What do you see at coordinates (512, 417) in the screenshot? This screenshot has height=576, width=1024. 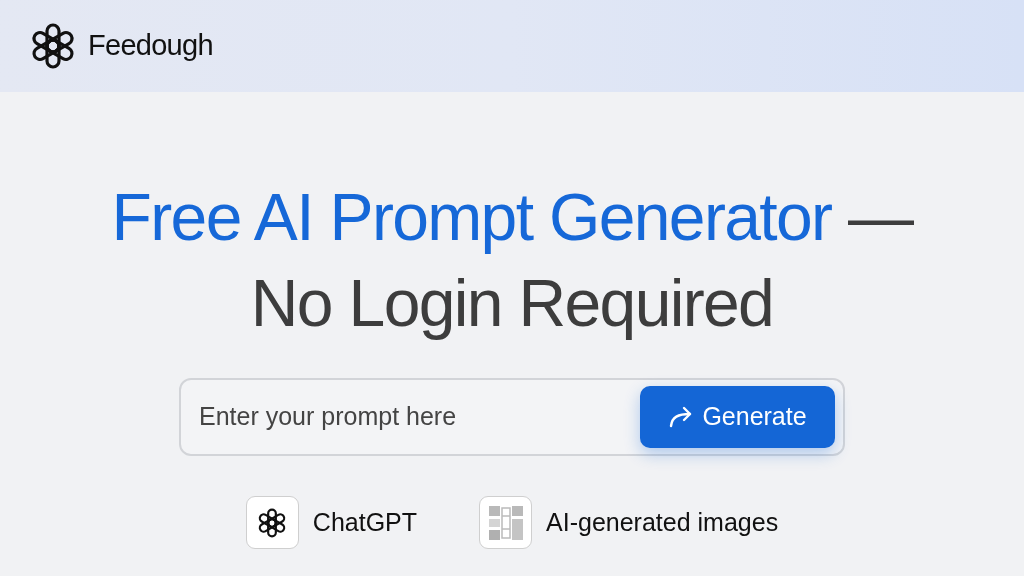 I see `prompt-field: Enter your prompt here Generate` at bounding box center [512, 417].